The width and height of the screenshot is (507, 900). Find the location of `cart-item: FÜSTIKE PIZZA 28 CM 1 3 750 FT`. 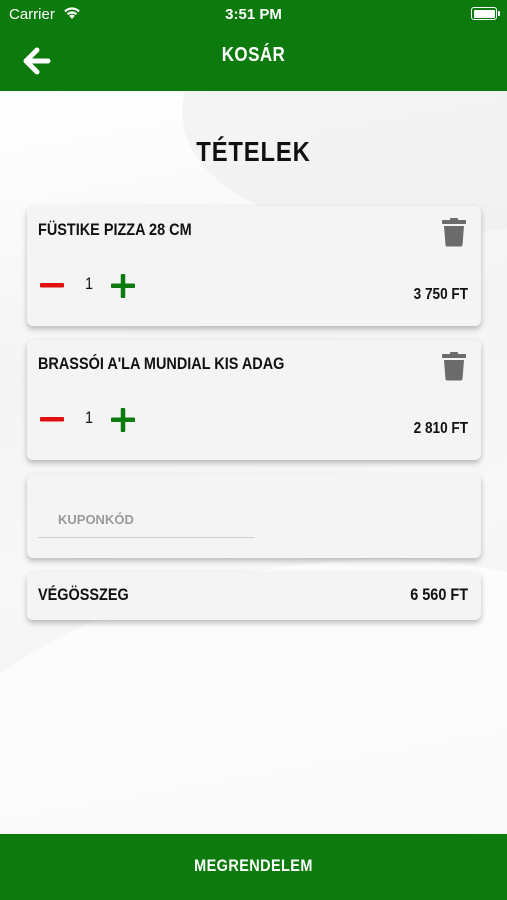

cart-item: FÜSTIKE PIZZA 28 CM 1 3 750 FT is located at coordinates (254, 266).